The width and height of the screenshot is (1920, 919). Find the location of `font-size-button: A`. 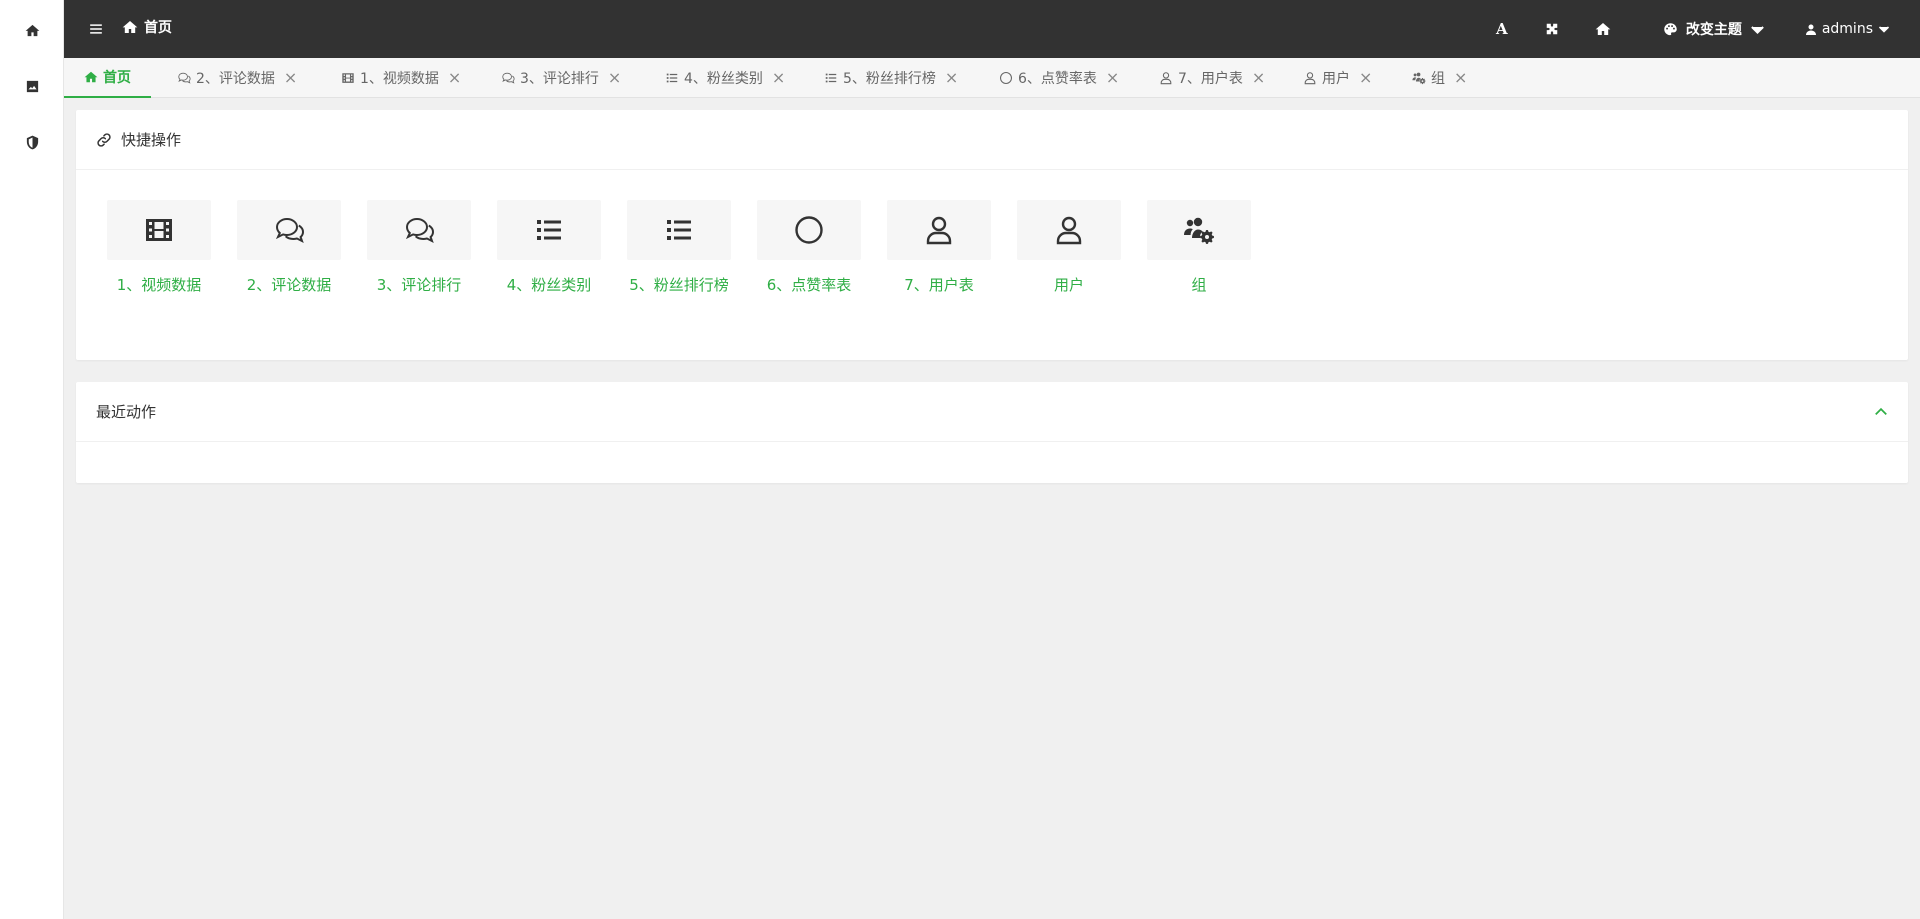

font-size-button: A is located at coordinates (1502, 29).